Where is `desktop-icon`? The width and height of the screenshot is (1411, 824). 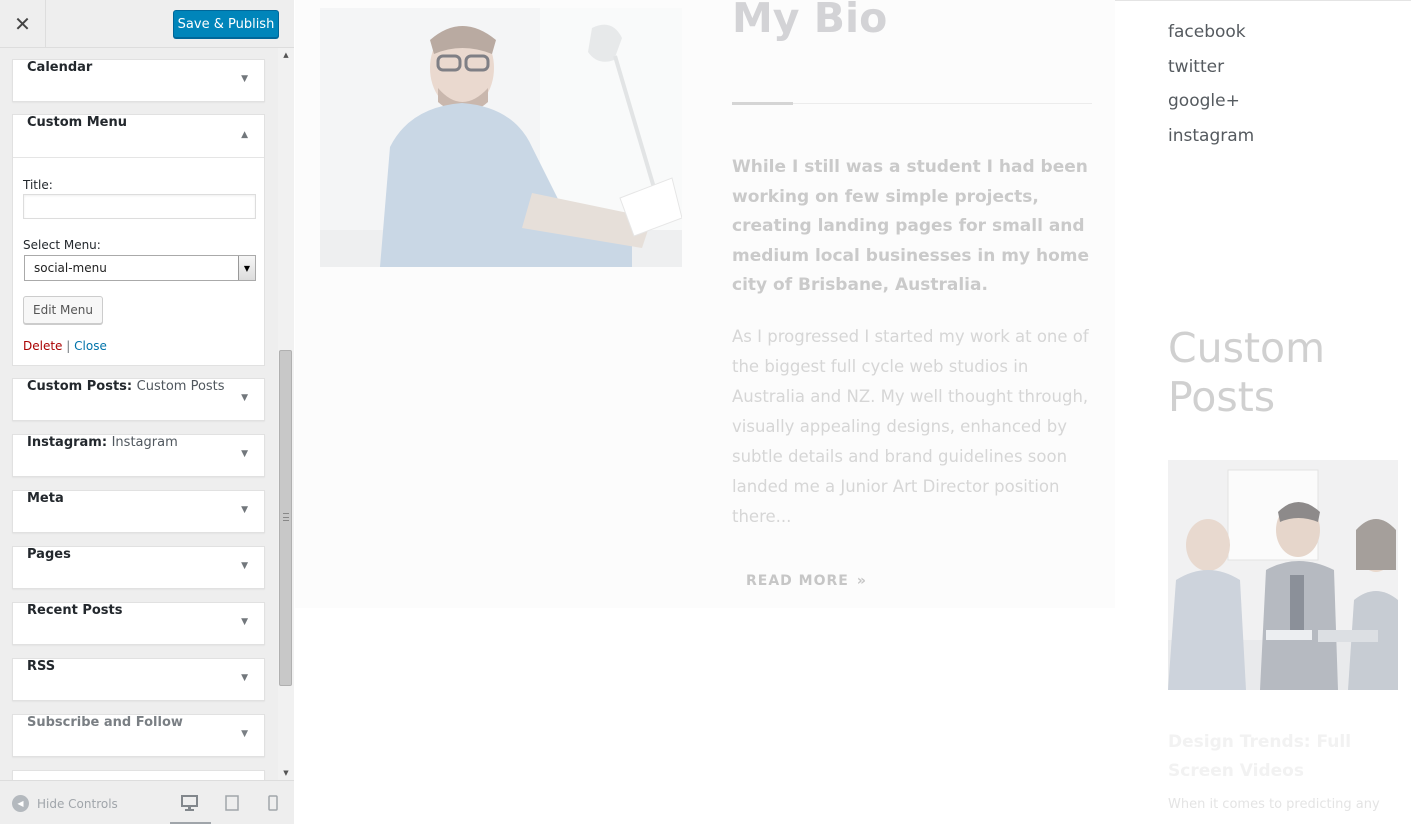 desktop-icon is located at coordinates (190, 803).